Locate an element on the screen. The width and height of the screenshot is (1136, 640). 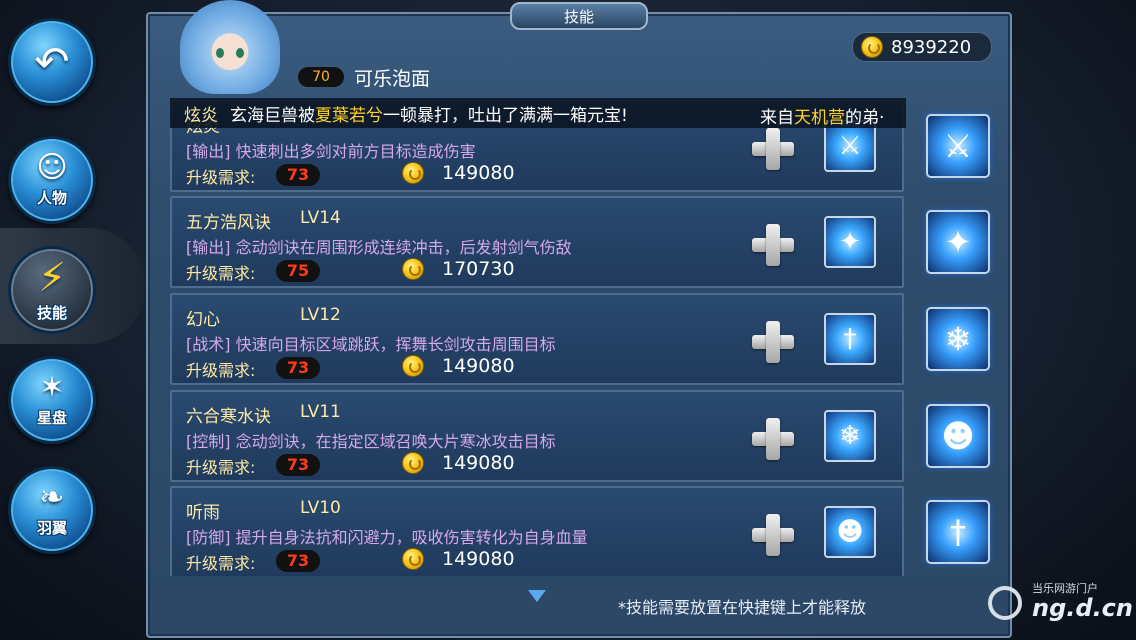
skill-level: LV14 is located at coordinates (320, 218).